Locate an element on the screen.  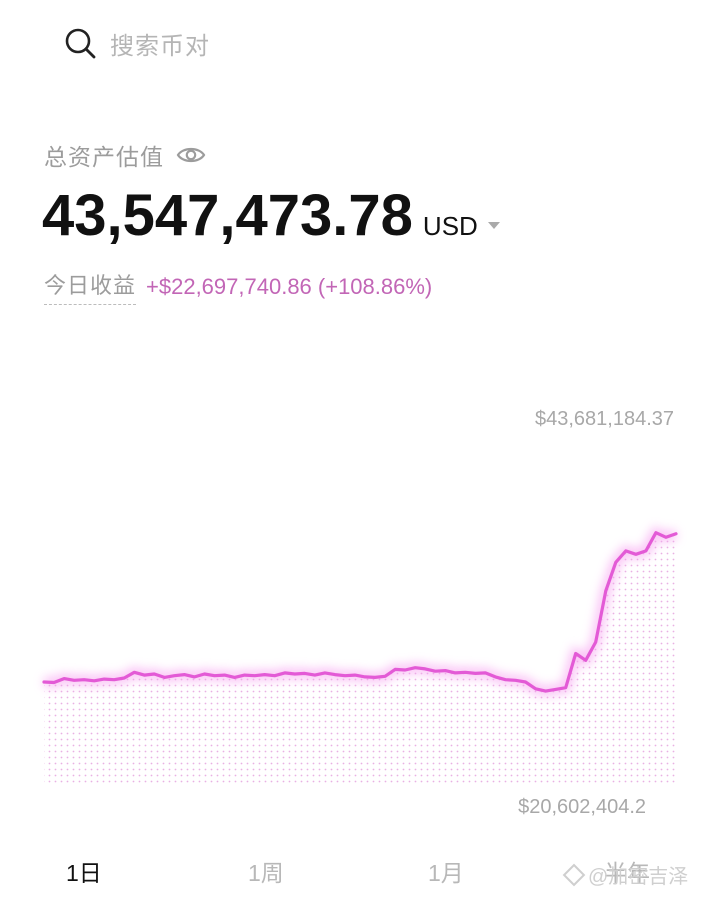
search-icon is located at coordinates (80, 43).